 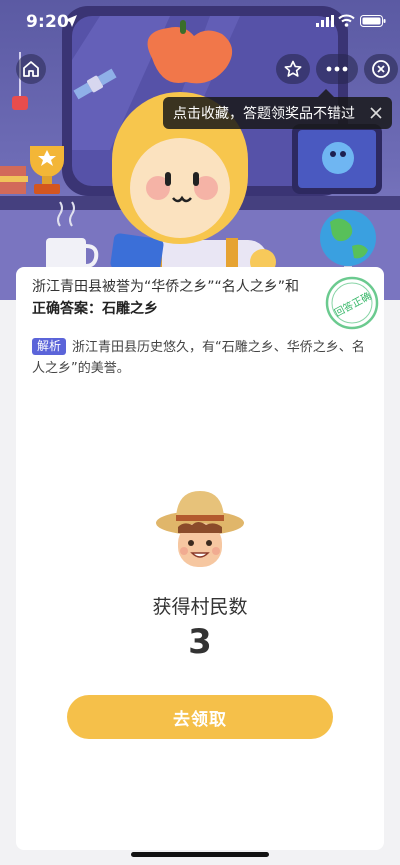 What do you see at coordinates (200, 642) in the screenshot?
I see `reward-count: 3` at bounding box center [200, 642].